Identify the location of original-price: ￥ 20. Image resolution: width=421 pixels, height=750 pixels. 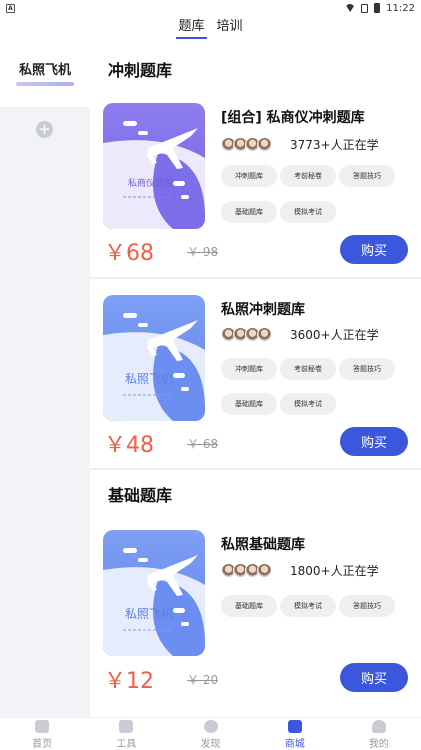
(203, 680).